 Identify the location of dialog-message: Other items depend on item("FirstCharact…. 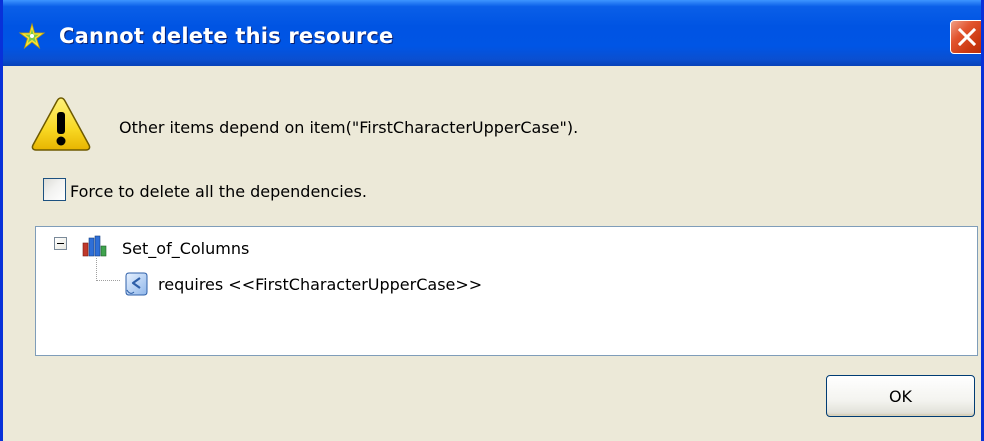
(349, 127).